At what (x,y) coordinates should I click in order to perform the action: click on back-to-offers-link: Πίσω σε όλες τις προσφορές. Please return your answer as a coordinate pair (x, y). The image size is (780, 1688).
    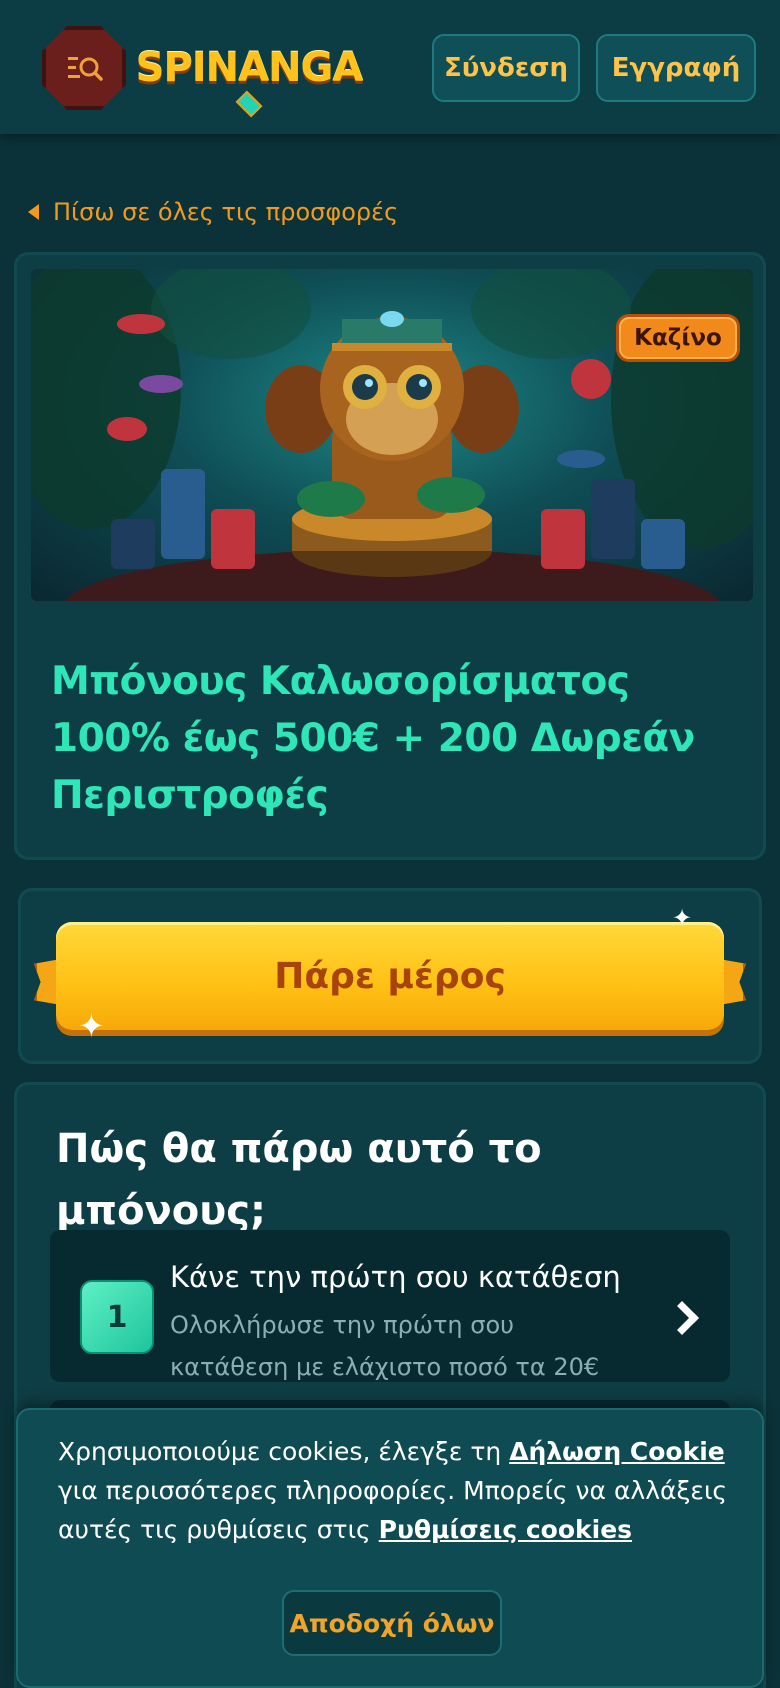
    Looking at the image, I should click on (213, 212).